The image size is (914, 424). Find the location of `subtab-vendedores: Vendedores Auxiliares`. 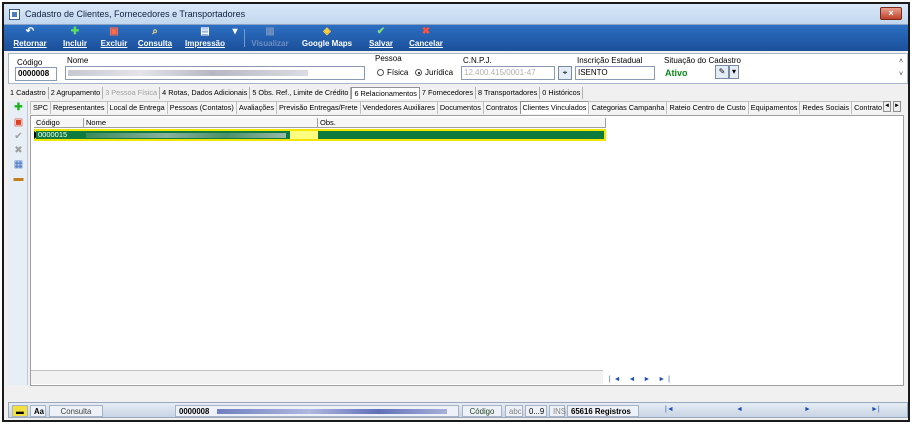

subtab-vendedores: Vendedores Auxiliares is located at coordinates (398, 107).